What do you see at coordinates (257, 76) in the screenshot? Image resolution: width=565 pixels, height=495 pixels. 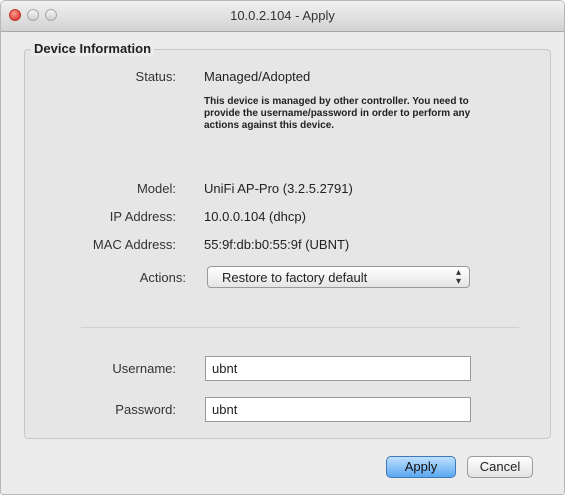 I see `status-value: Managed/Adopted` at bounding box center [257, 76].